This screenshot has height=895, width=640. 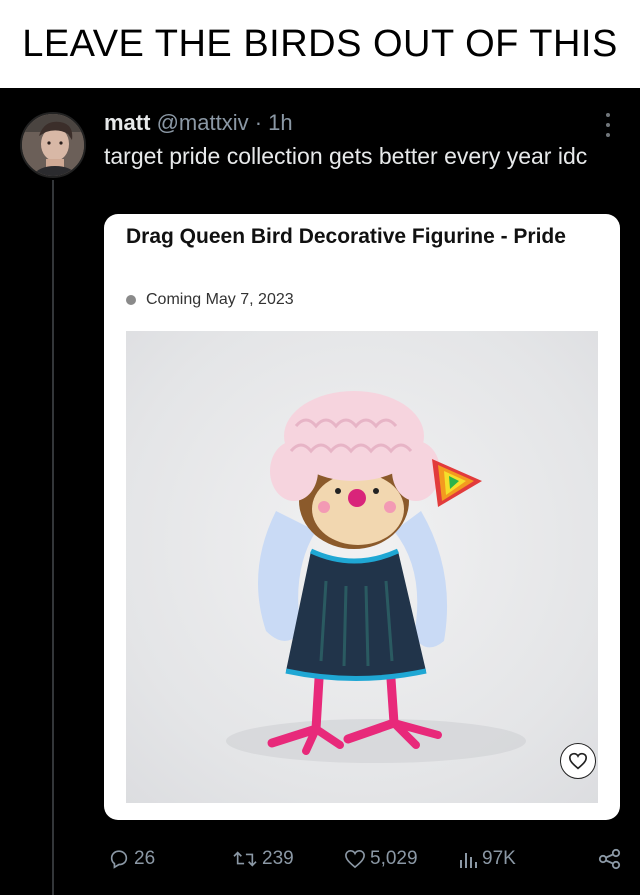 What do you see at coordinates (468, 860) in the screenshot?
I see `views-icon` at bounding box center [468, 860].